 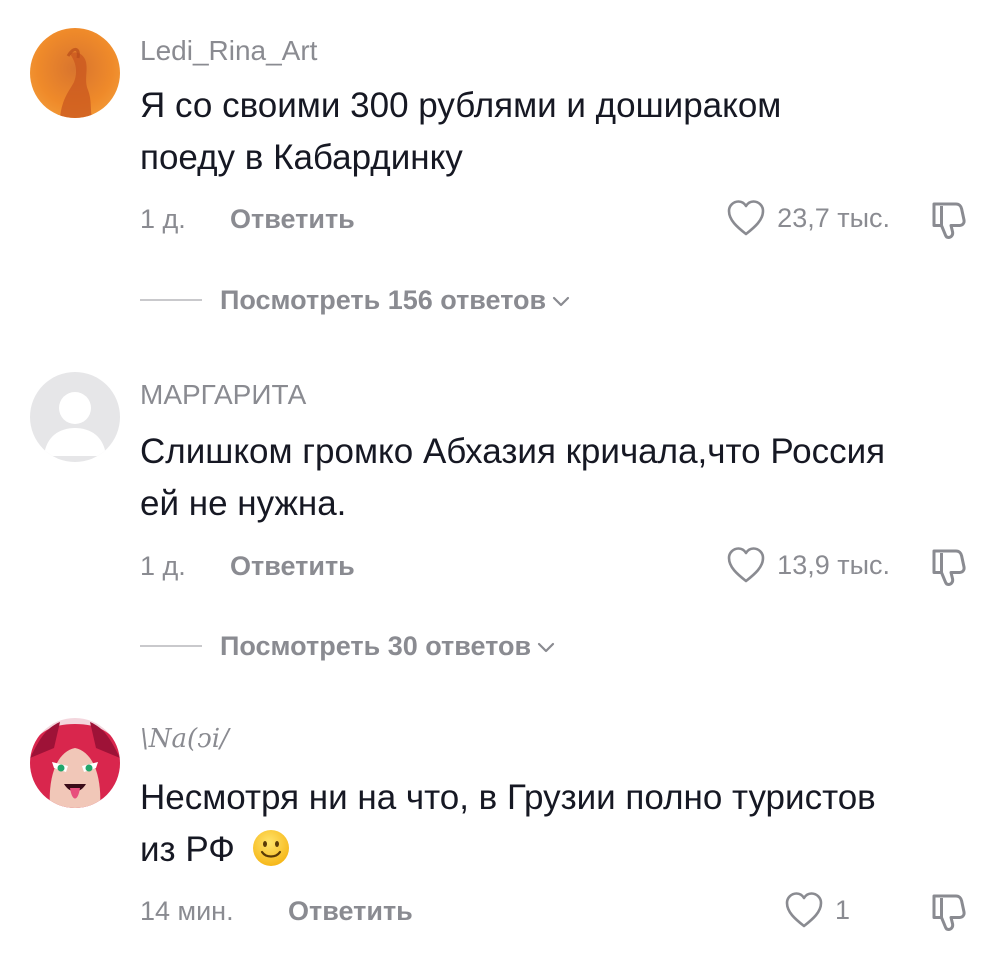 I want to click on smiley-emoji, so click(x=270, y=847).